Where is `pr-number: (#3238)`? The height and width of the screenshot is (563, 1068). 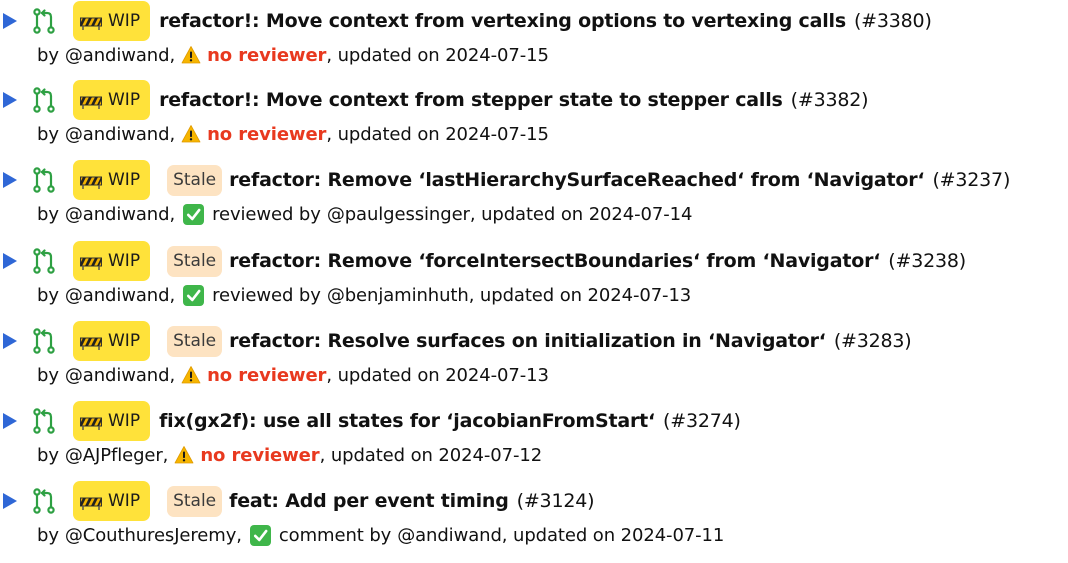 pr-number: (#3238) is located at coordinates (927, 261).